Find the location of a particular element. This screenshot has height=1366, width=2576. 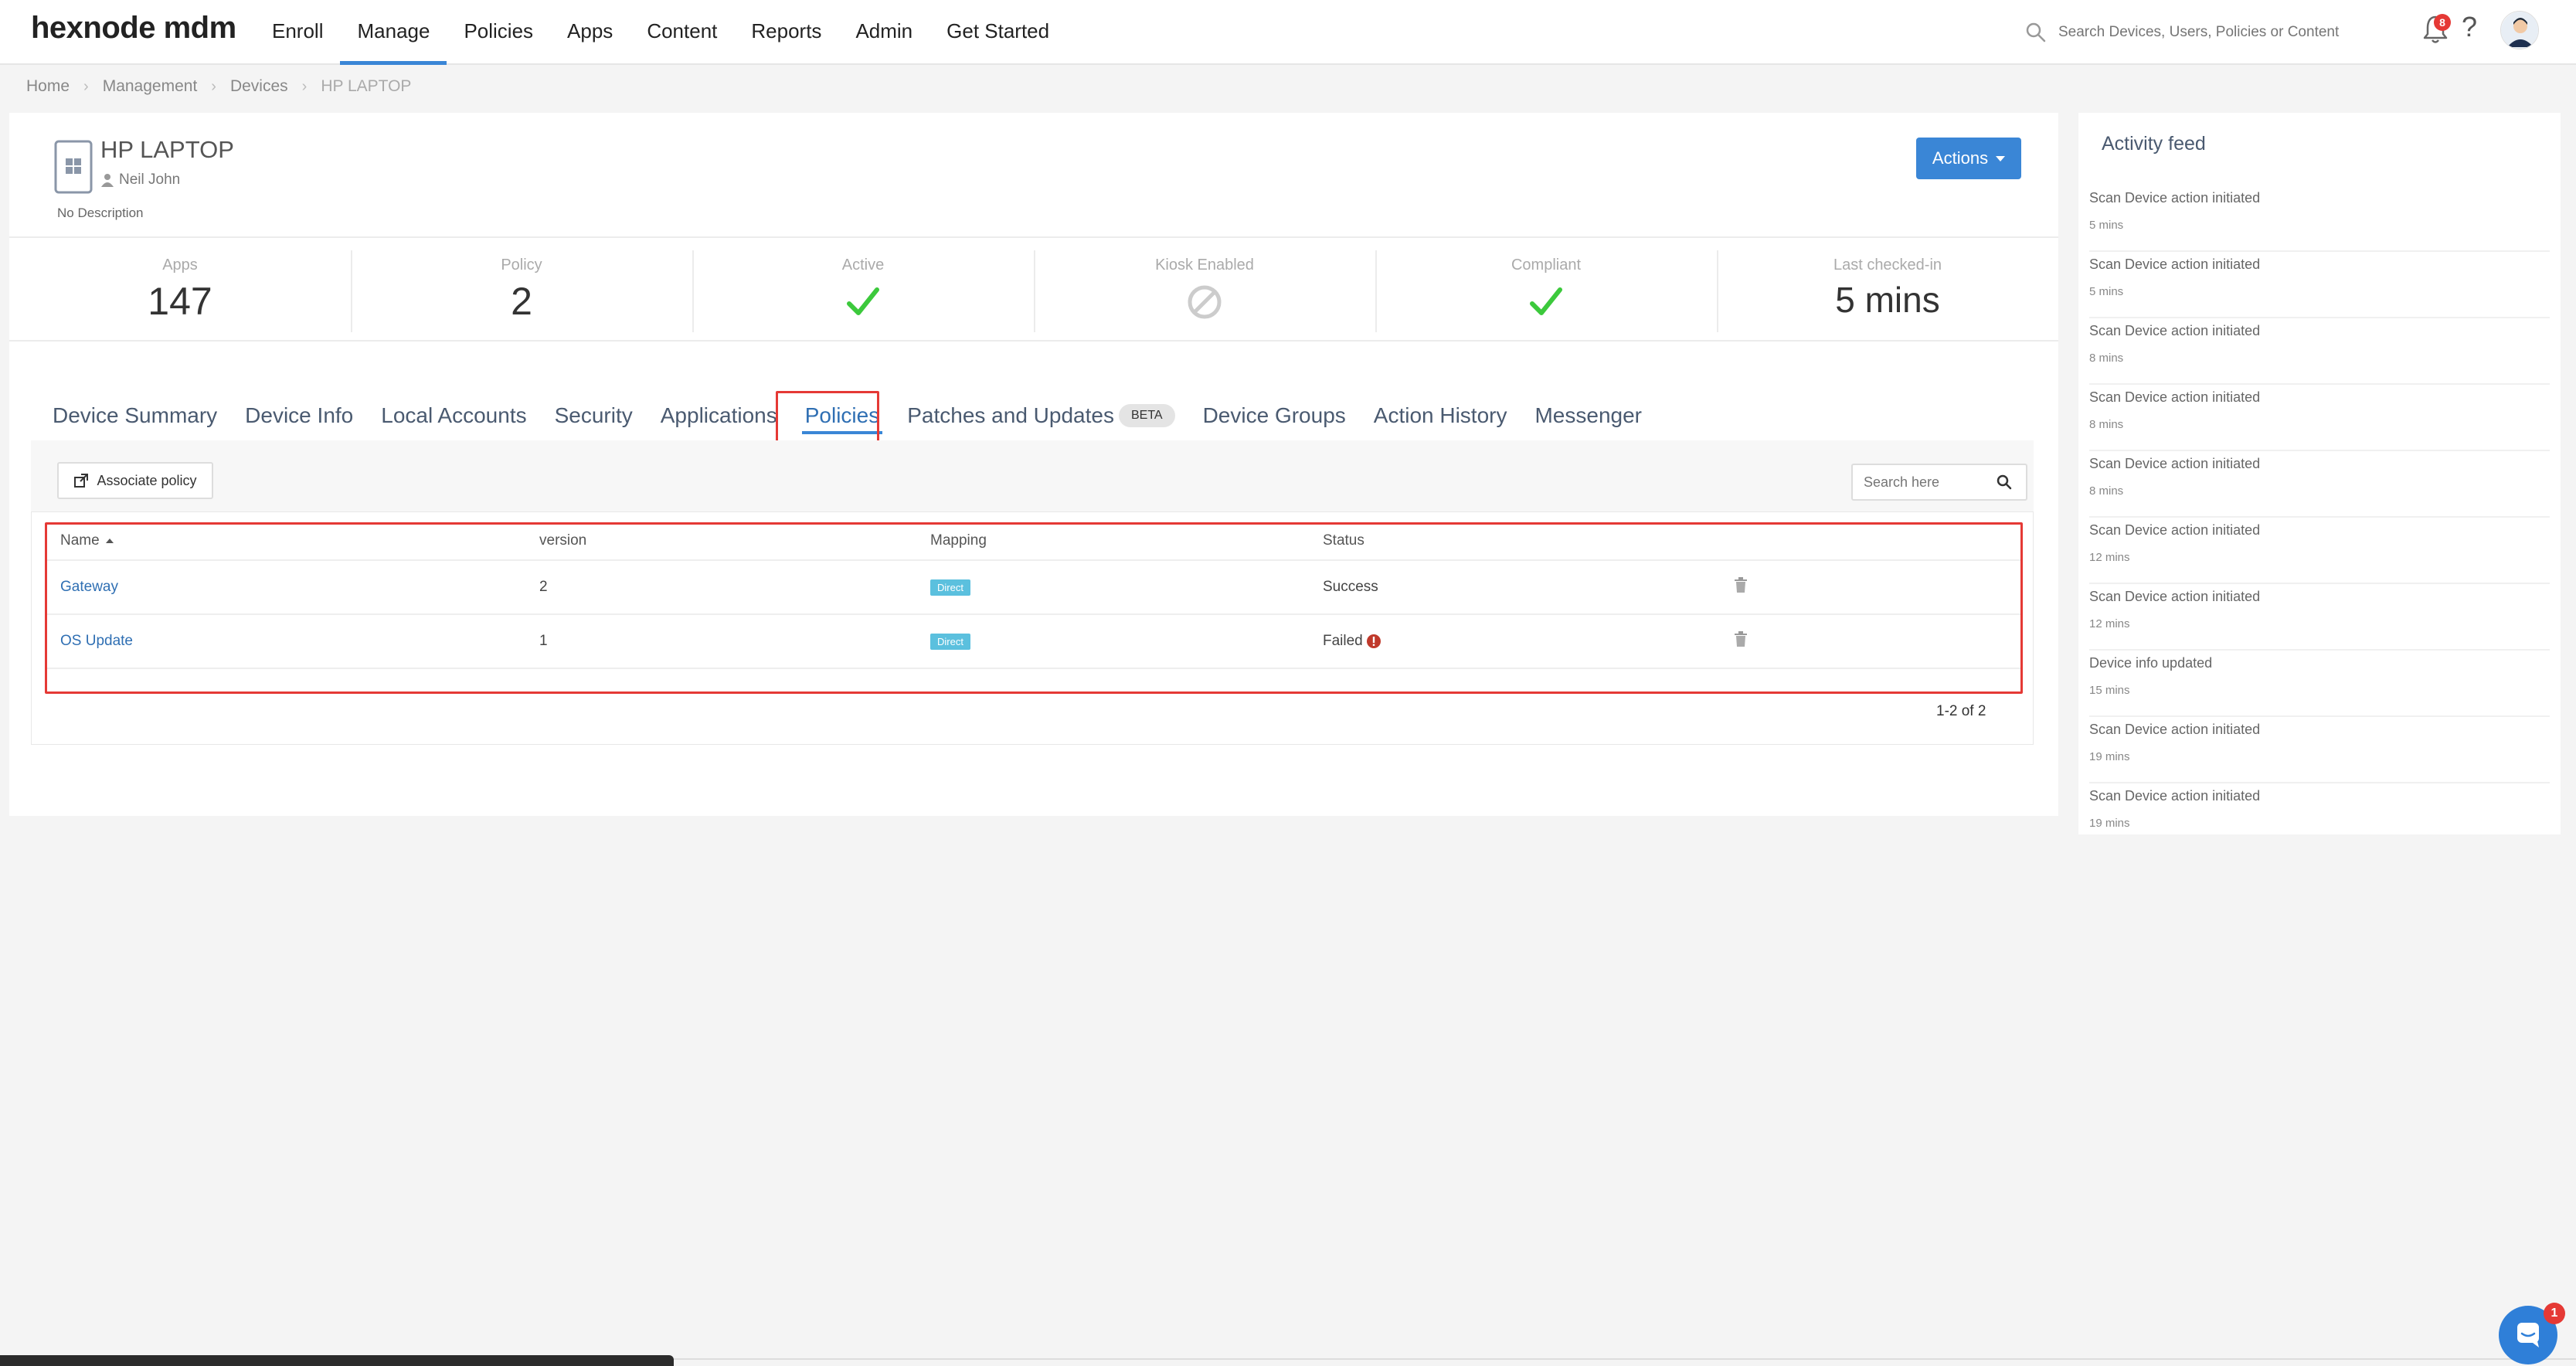

stat-last-checked-in: Last checked-in 5 mins is located at coordinates (1887, 289).